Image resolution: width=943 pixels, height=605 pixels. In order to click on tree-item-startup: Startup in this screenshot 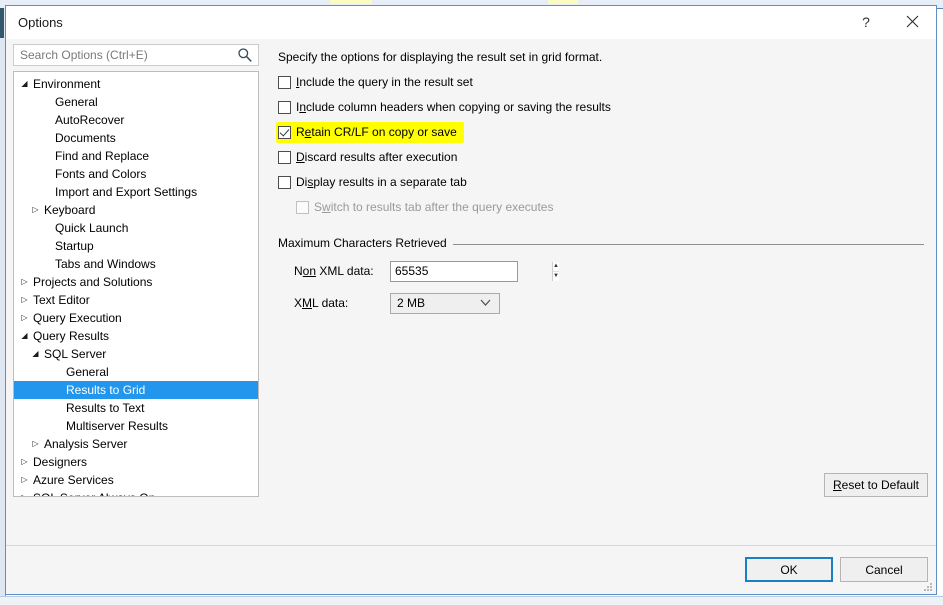, I will do `click(136, 246)`.